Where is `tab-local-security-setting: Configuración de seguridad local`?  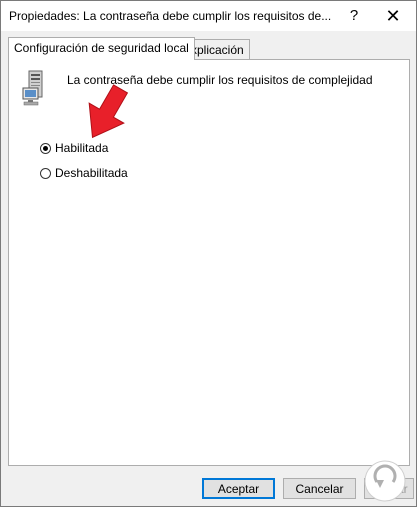
tab-local-security-setting: Configuración de seguridad local is located at coordinates (101, 48).